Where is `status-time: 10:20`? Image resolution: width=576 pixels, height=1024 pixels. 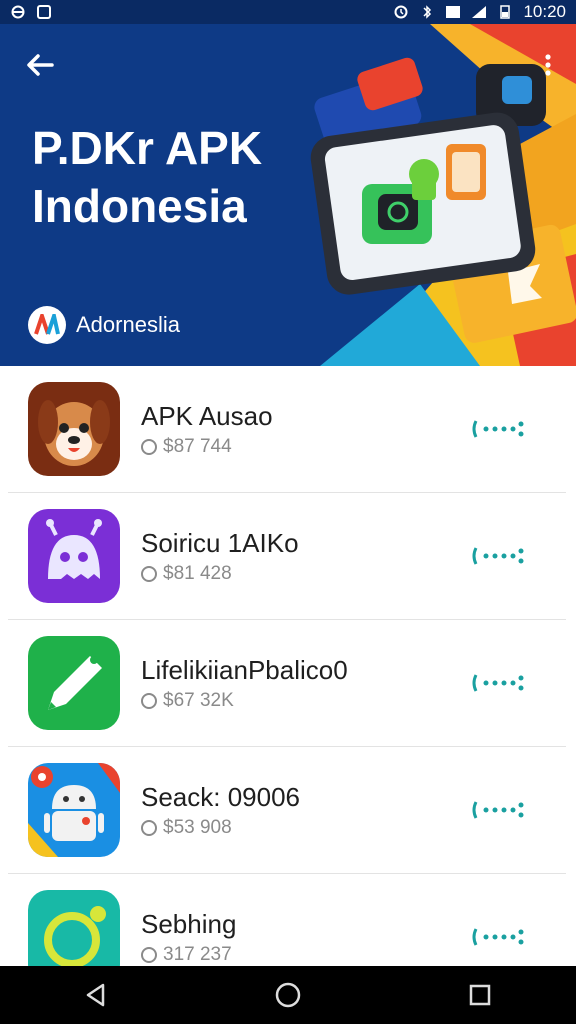 status-time: 10:20 is located at coordinates (544, 11).